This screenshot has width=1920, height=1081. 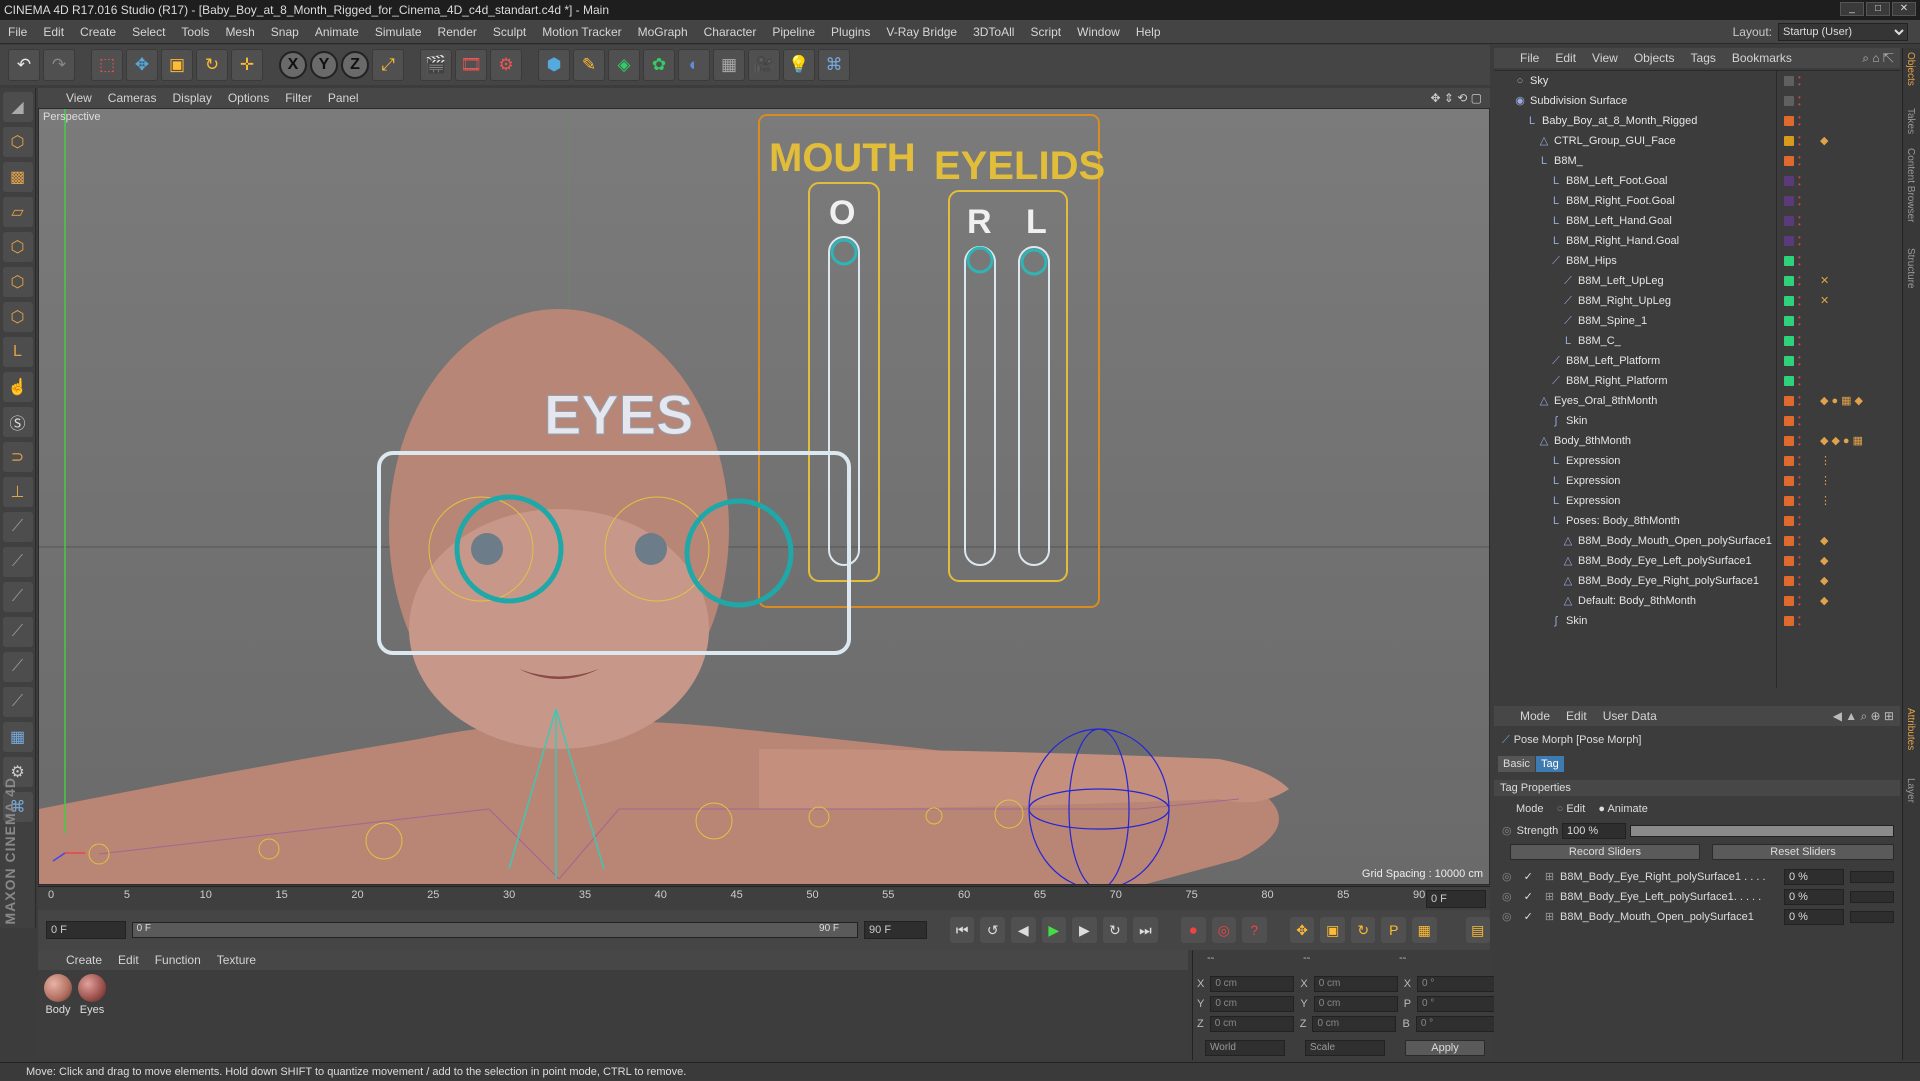 I want to click on pose-enable-checkbox: ✓, so click(x=1528, y=897).